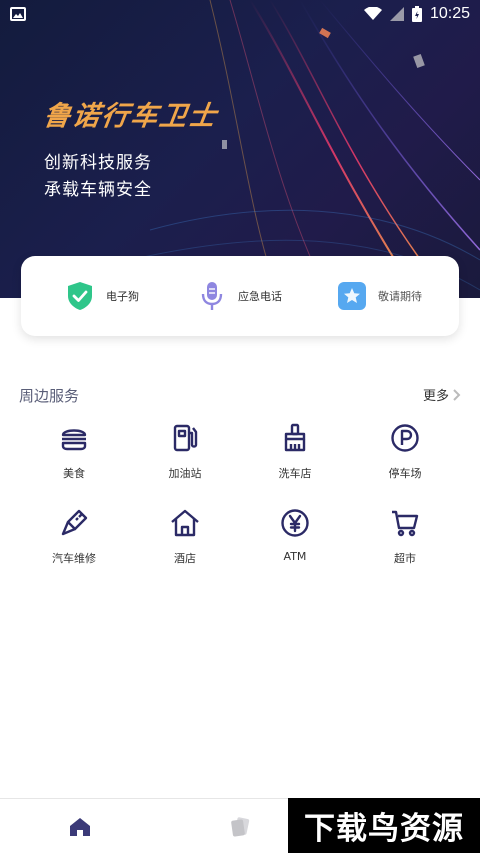 This screenshot has height=853, width=480. I want to click on cards-icon, so click(240, 827).